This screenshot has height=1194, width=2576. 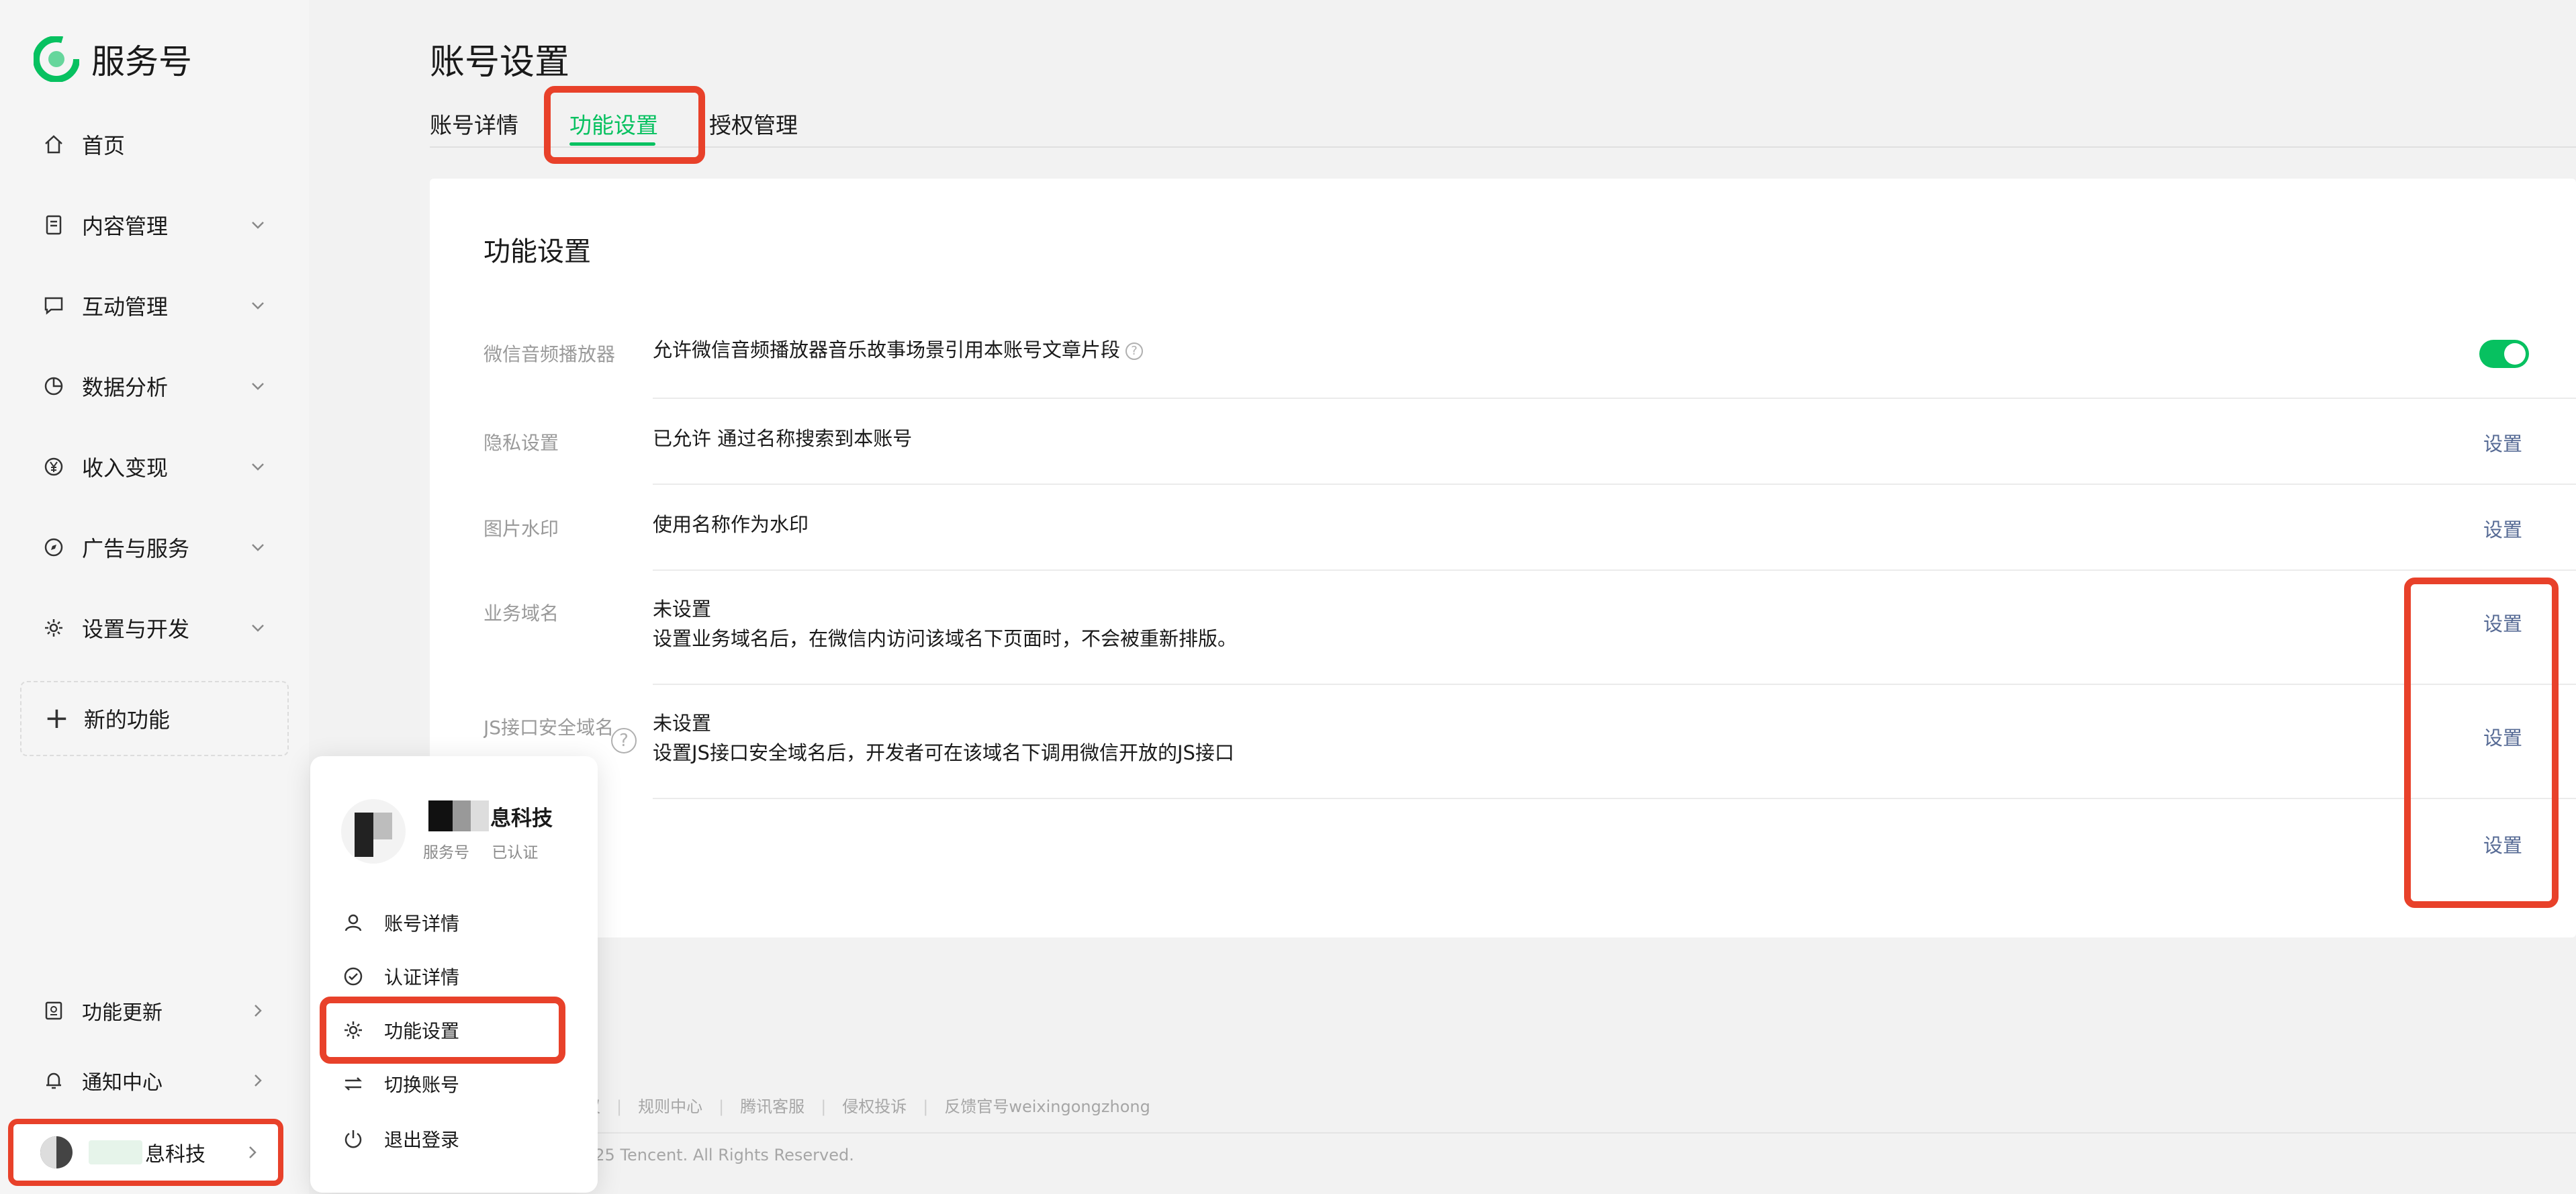 I want to click on footer-link: 侵权投诉, so click(x=874, y=1106).